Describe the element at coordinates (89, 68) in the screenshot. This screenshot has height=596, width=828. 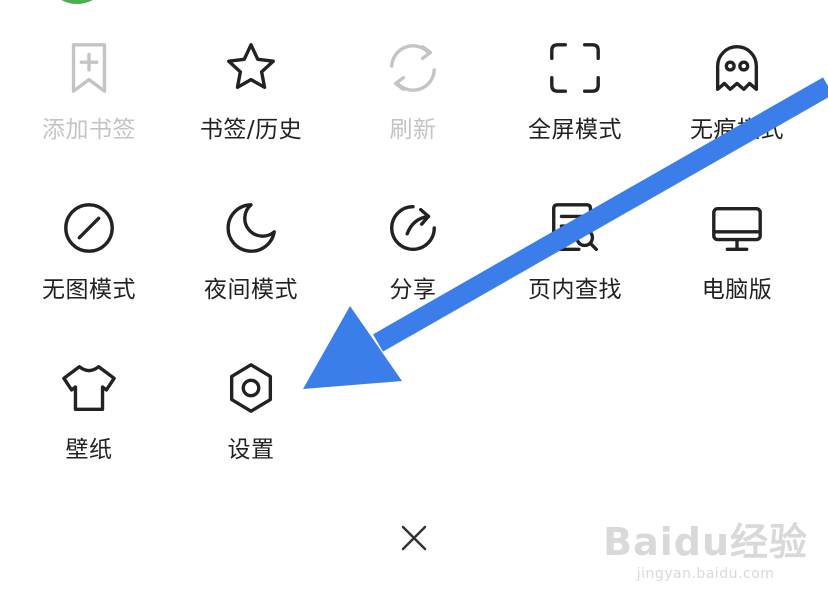
I see `bookmark-add-icon` at that location.